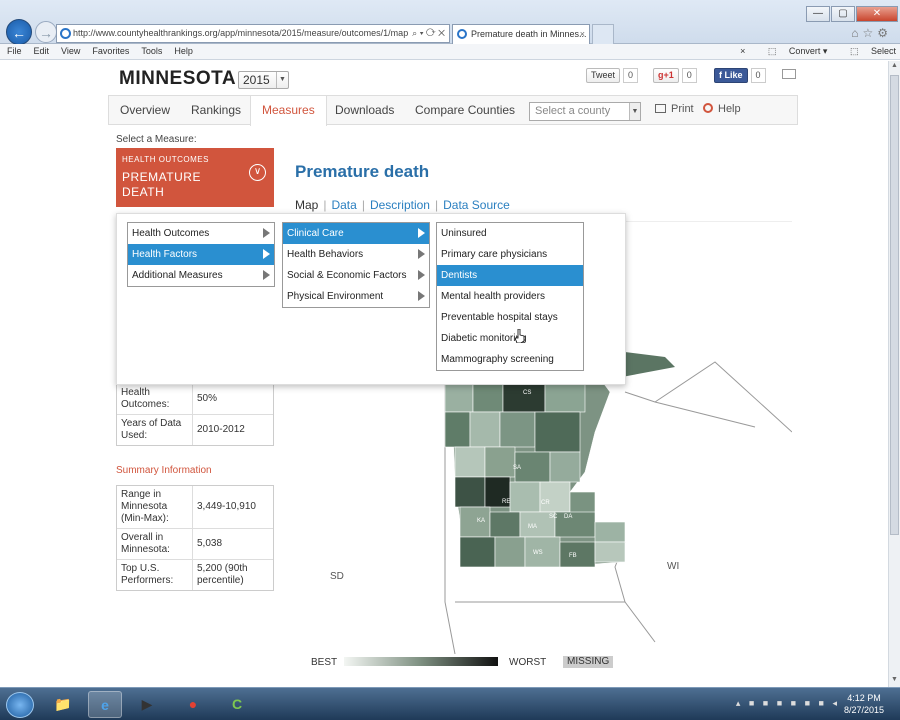  I want to click on gplus-widget: g+1 0, so click(675, 75).